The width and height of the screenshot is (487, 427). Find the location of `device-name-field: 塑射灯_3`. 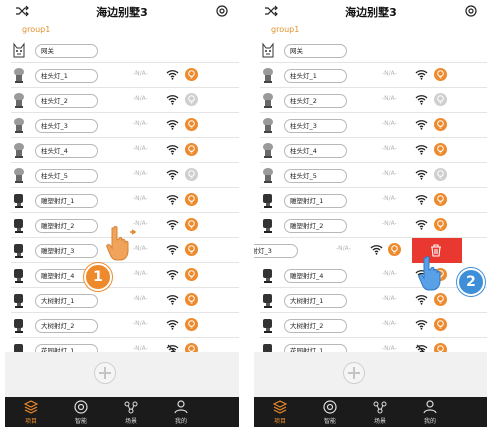

device-name-field: 塑射灯_3 is located at coordinates (276, 251).